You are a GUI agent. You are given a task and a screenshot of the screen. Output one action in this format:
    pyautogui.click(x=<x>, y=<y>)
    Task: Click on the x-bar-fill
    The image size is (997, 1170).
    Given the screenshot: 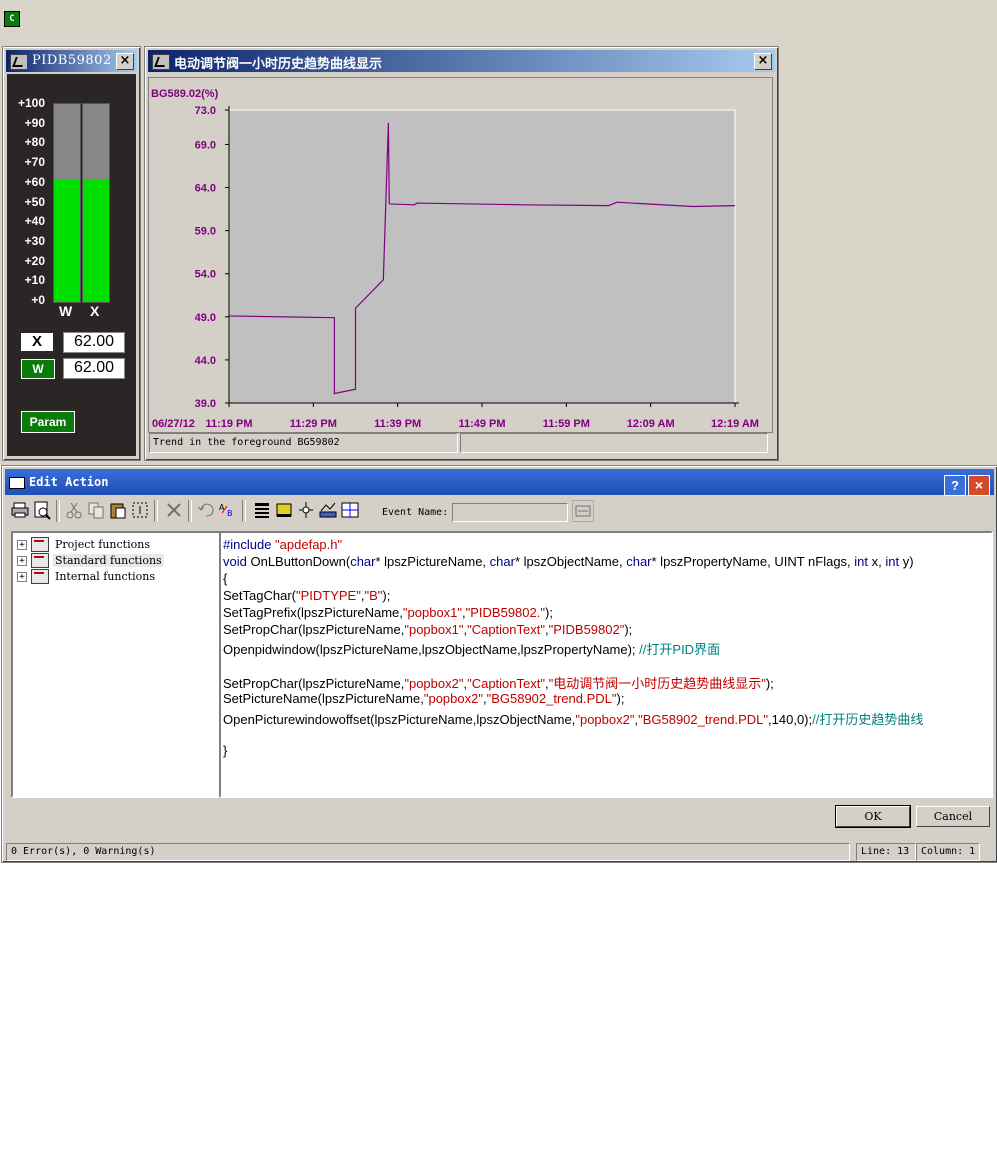 What is the action you would take?
    pyautogui.click(x=96, y=240)
    